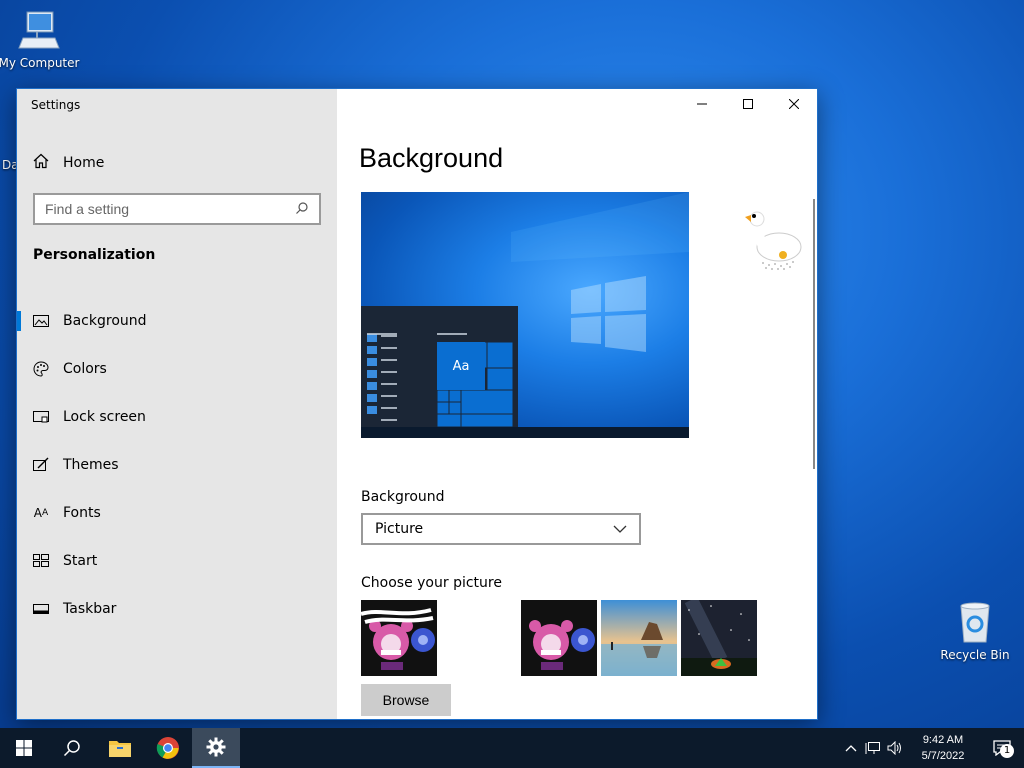 Image resolution: width=1024 pixels, height=768 pixels. Describe the element at coordinates (943, 748) in the screenshot. I see `taskbar-clock: 9:42 AM 5/7/2022` at that location.